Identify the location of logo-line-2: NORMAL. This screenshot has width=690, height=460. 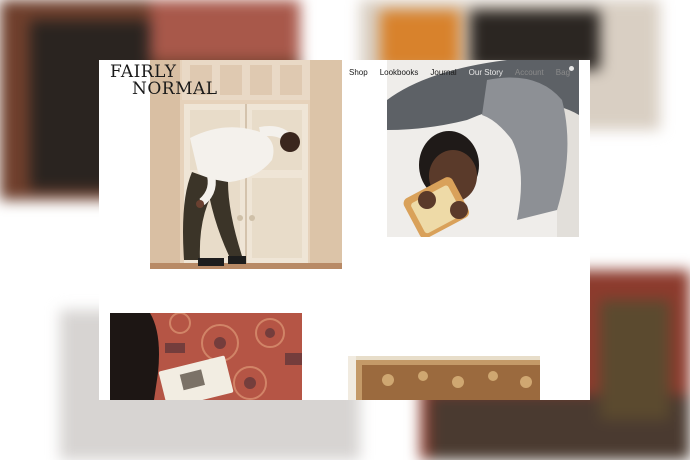
(175, 89).